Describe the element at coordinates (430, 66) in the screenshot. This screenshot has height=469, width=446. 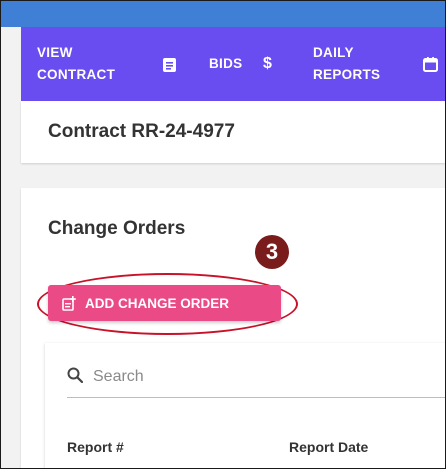
I see `calendar-icon` at that location.